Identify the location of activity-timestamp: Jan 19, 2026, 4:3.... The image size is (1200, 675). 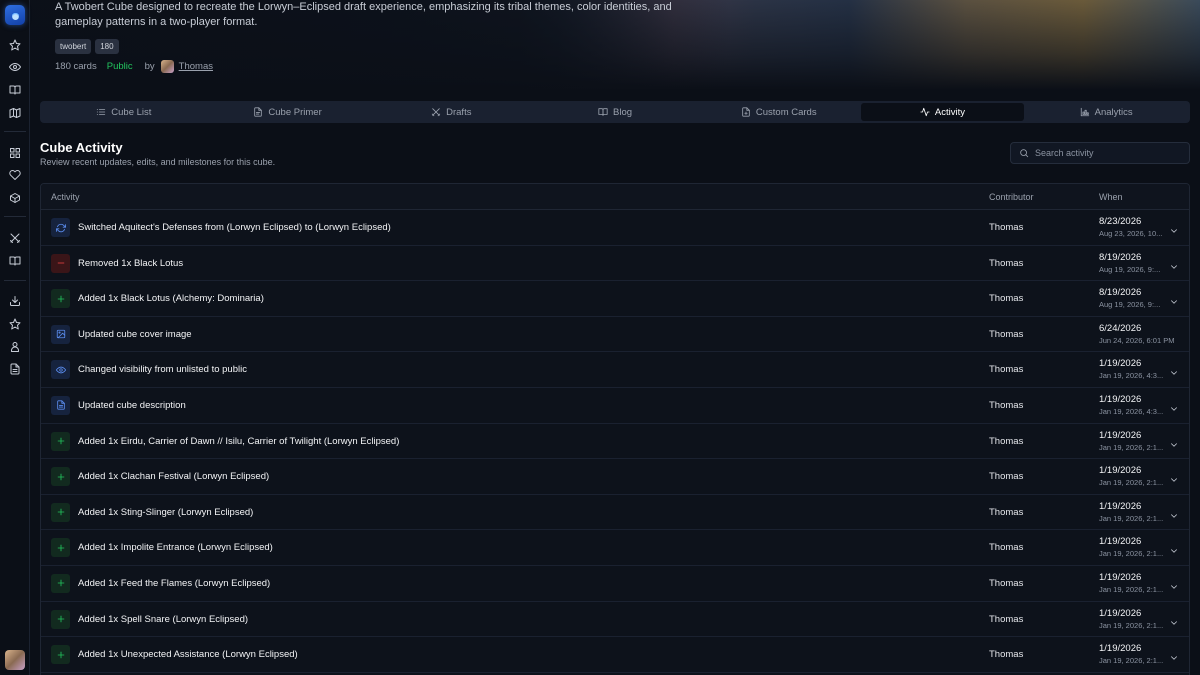
(1131, 411).